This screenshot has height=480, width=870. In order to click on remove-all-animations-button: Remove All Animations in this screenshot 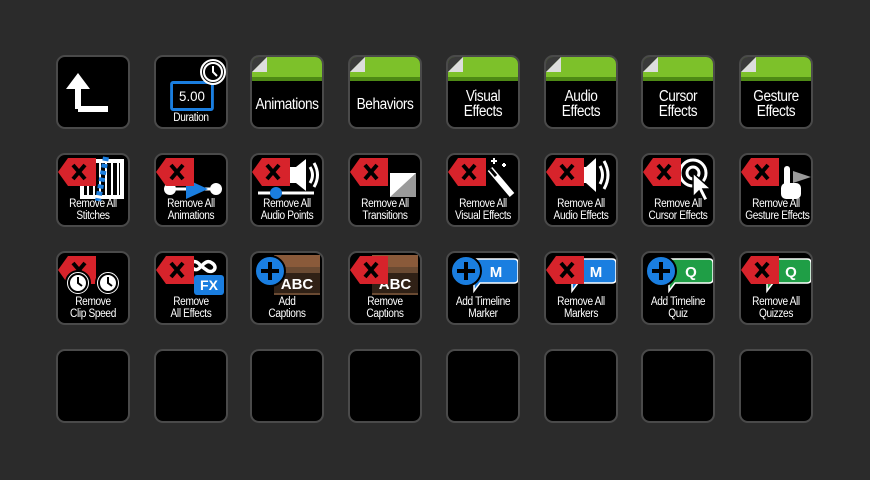, I will do `click(191, 190)`.